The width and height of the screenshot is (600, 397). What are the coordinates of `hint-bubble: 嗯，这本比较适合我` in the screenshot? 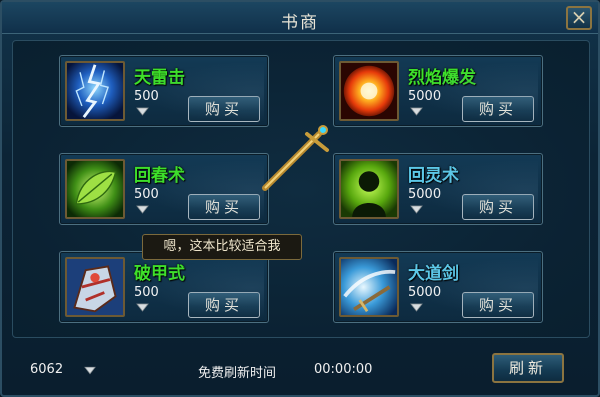 It's located at (222, 247).